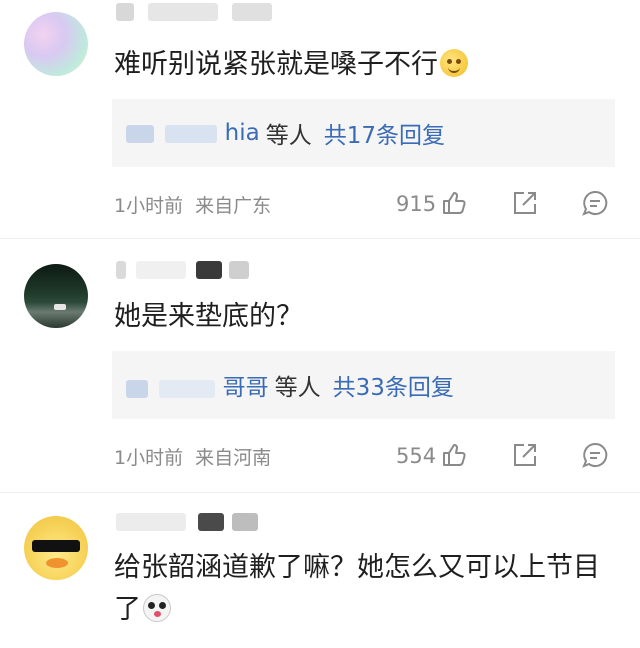  Describe the element at coordinates (384, 133) in the screenshot. I see `reply-count-link: 共17条回复` at that location.